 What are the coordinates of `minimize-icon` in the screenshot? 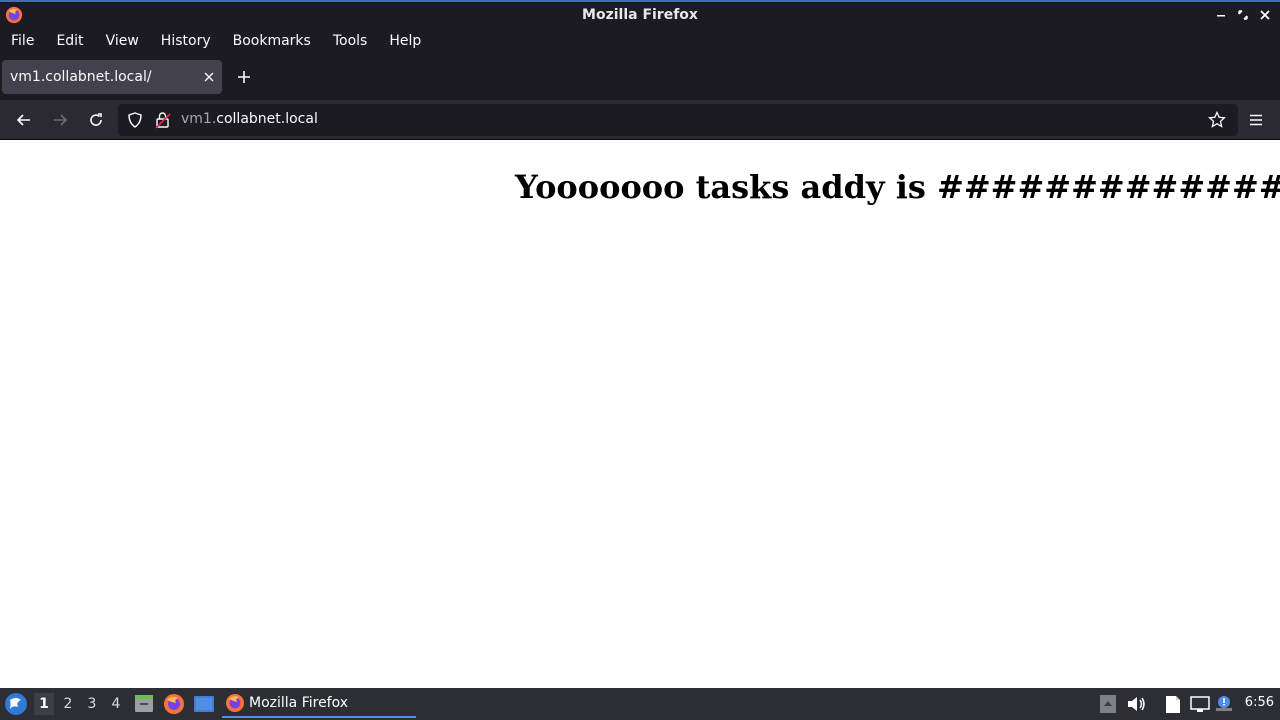 It's located at (1221, 16).